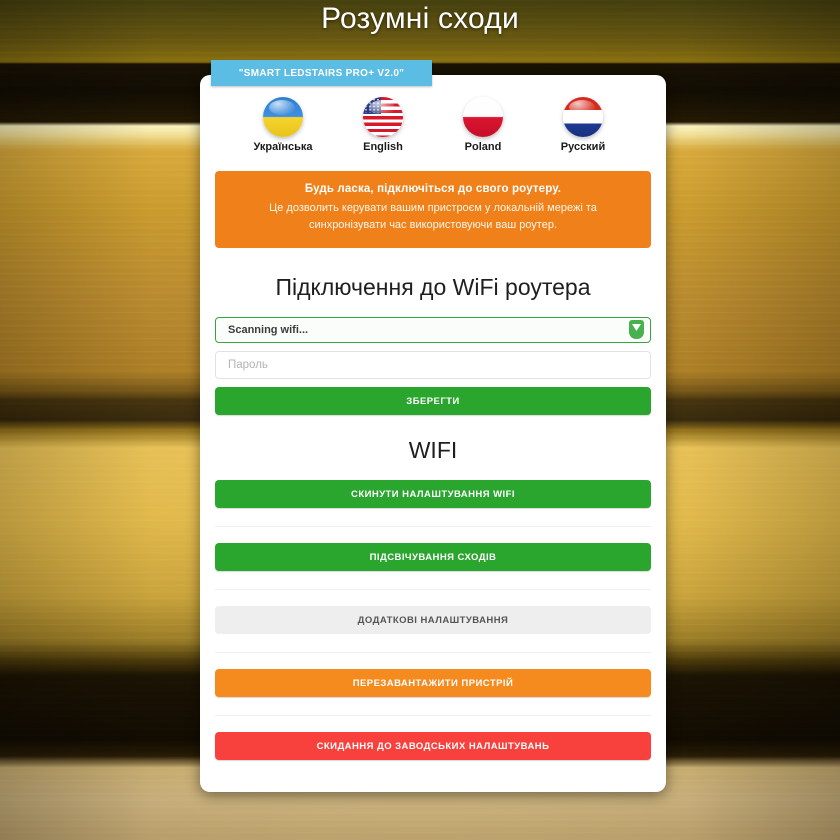 The image size is (840, 840). What do you see at coordinates (433, 450) in the screenshot?
I see `wifi-section-heading: WIFI` at bounding box center [433, 450].